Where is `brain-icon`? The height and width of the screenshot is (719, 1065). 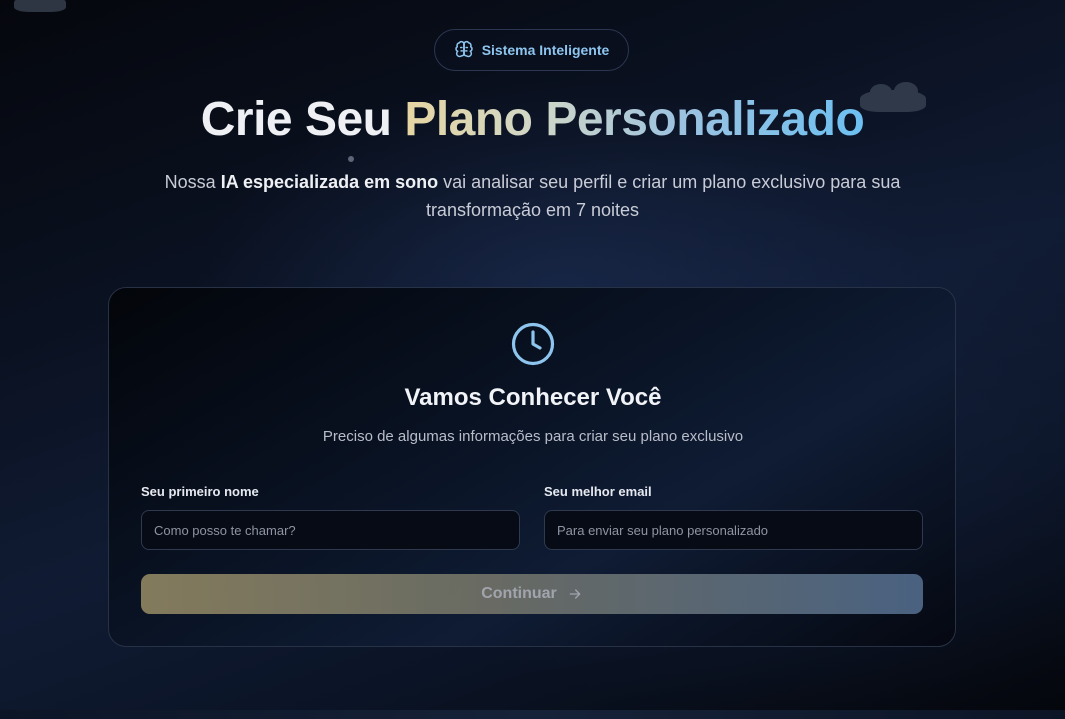
brain-icon is located at coordinates (464, 50).